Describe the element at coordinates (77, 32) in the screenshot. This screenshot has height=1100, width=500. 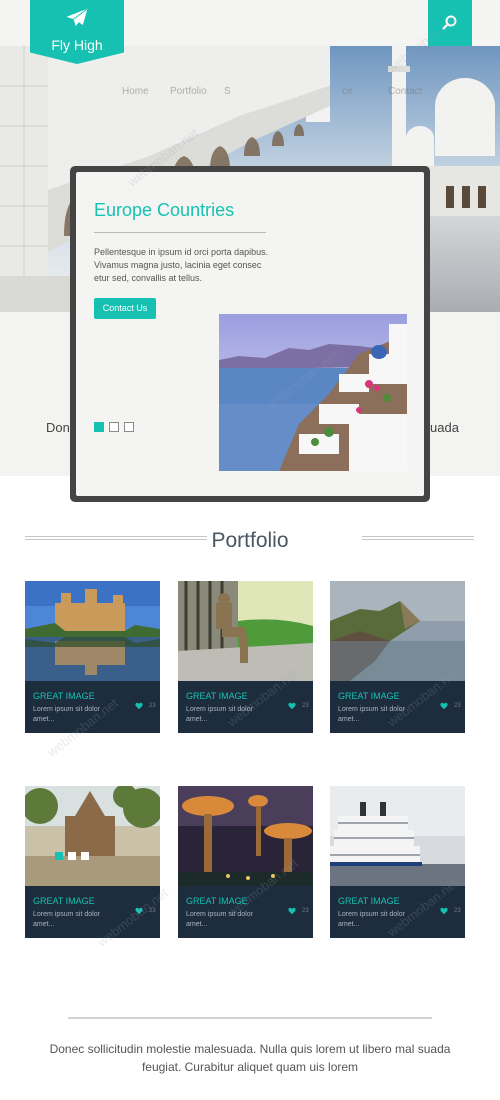
I see `logo: Fly High` at that location.